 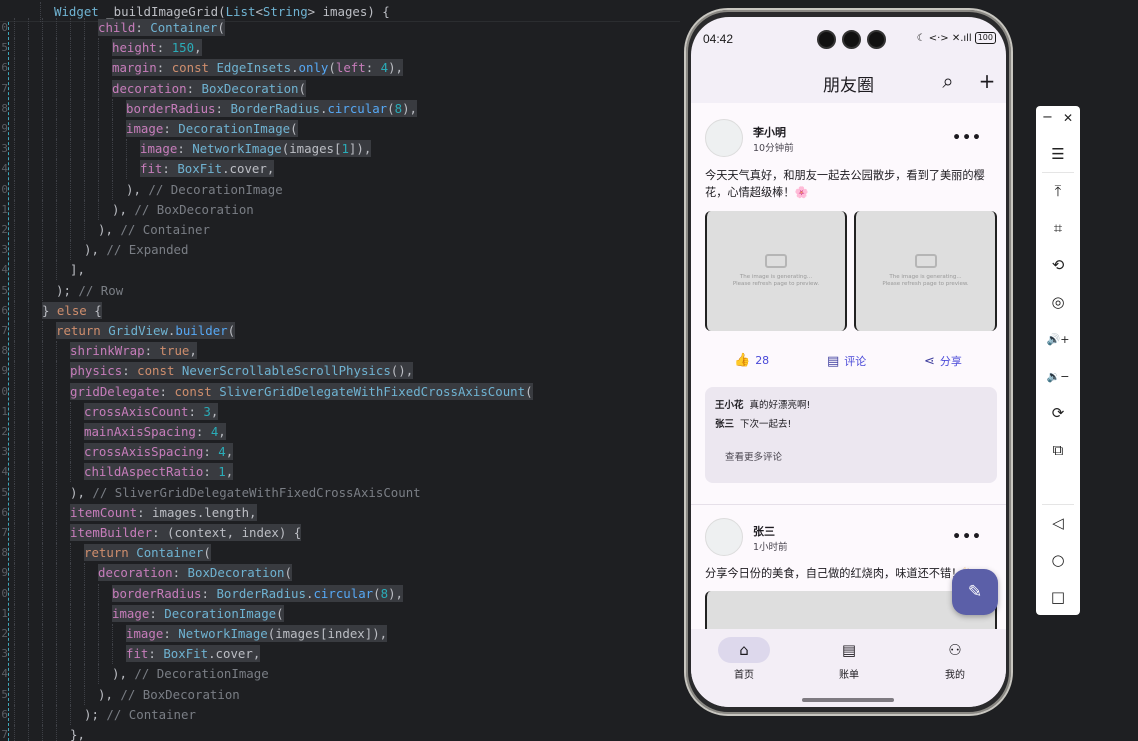 What do you see at coordinates (105, 351) in the screenshot?
I see `code-line: shrinkWrap: true,` at bounding box center [105, 351].